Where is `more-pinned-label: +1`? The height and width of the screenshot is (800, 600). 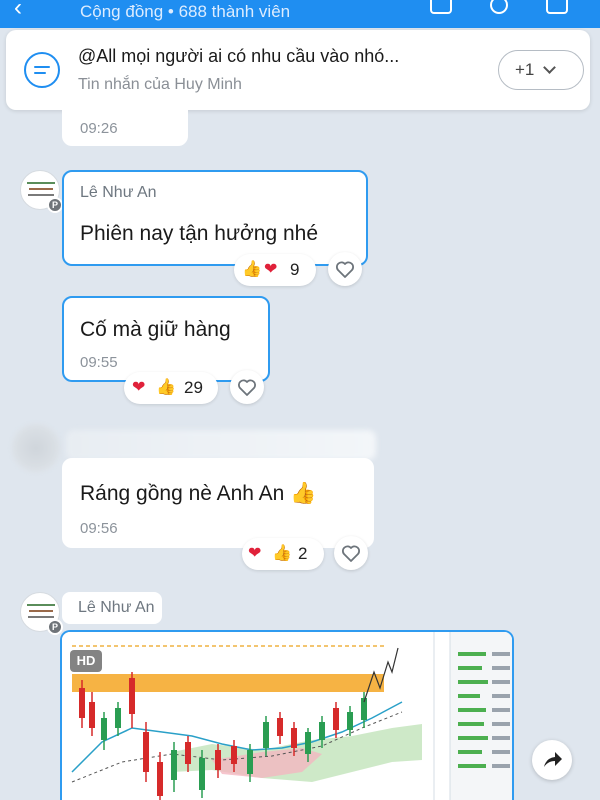
more-pinned-label: +1 is located at coordinates (525, 69).